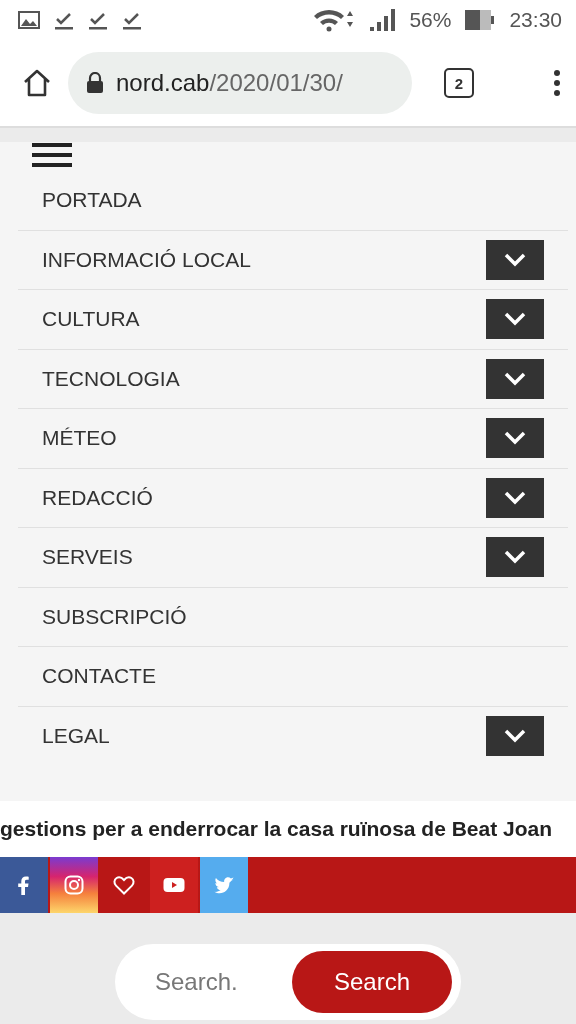  Describe the element at coordinates (264, 736) in the screenshot. I see `menu-item: LEGAL` at that location.